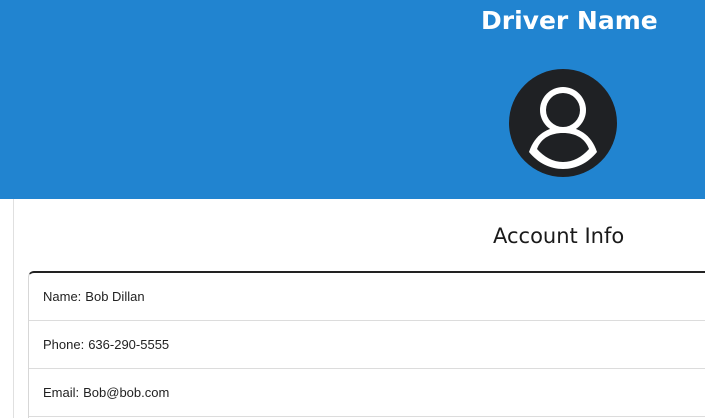 This screenshot has width=705, height=418. Describe the element at coordinates (64, 344) in the screenshot. I see `phone-label: Phone:` at that location.